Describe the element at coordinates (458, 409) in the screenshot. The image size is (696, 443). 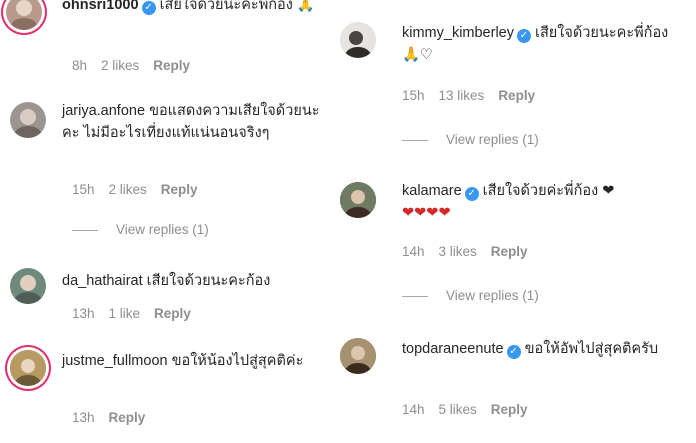
I see `comment-likes: 5 likes` at that location.